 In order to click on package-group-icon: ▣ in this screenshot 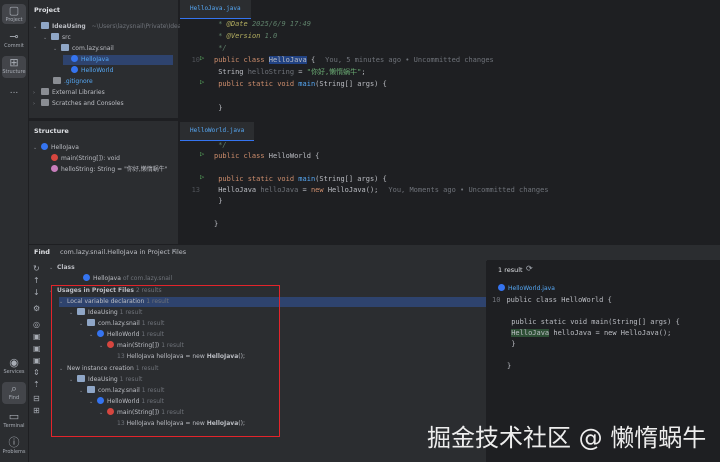, I will do `click(37, 360)`.